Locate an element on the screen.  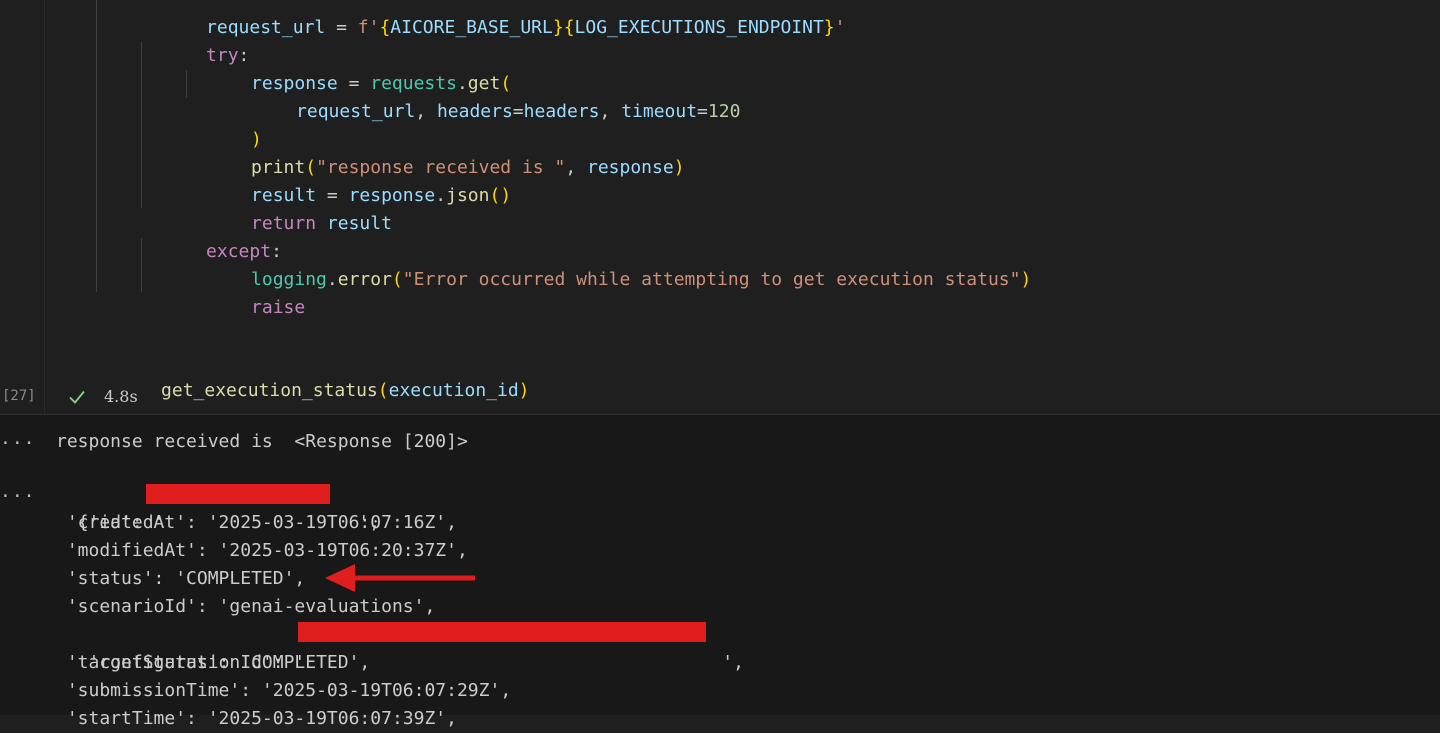
code-line-response: response = requests.get( is located at coordinates (381, 83).